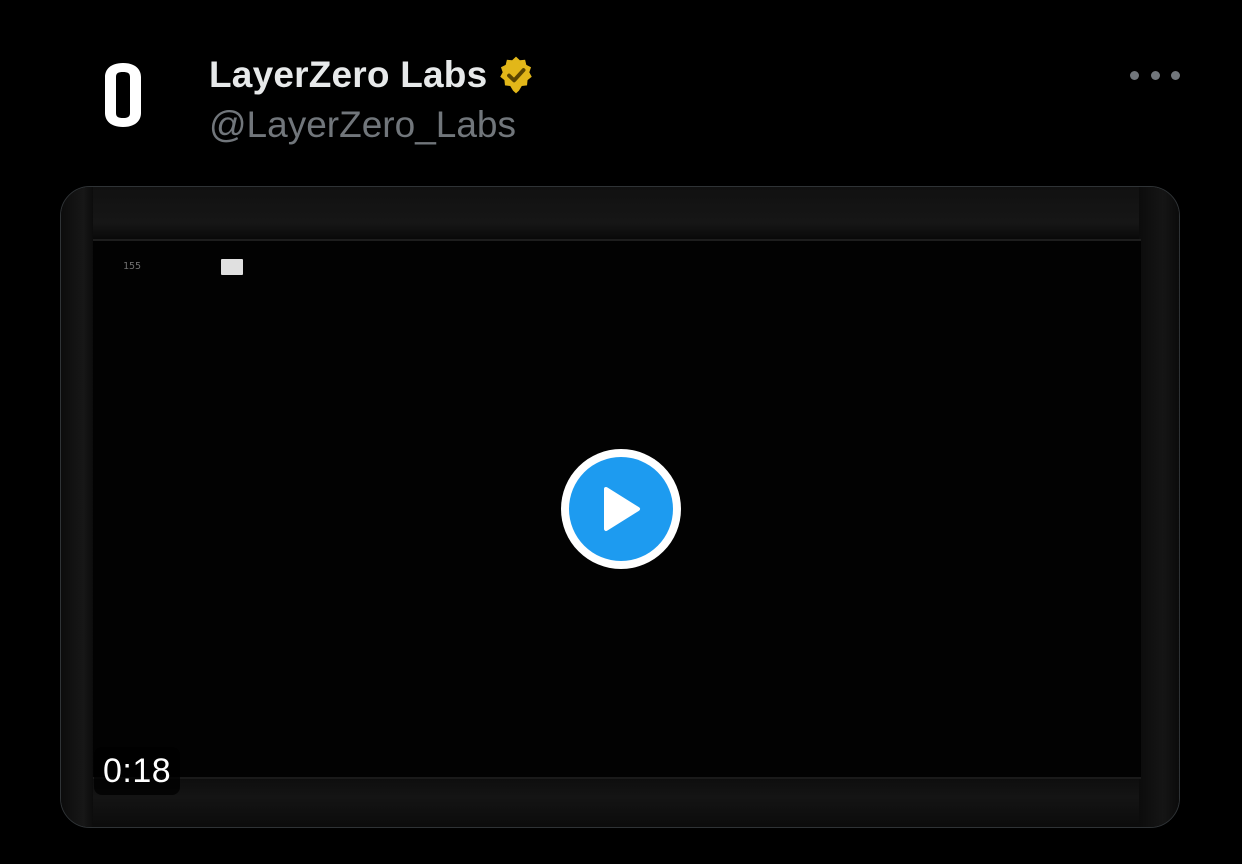 This screenshot has height=864, width=1242. What do you see at coordinates (137, 771) in the screenshot?
I see `video-duration-badge: 0:18` at bounding box center [137, 771].